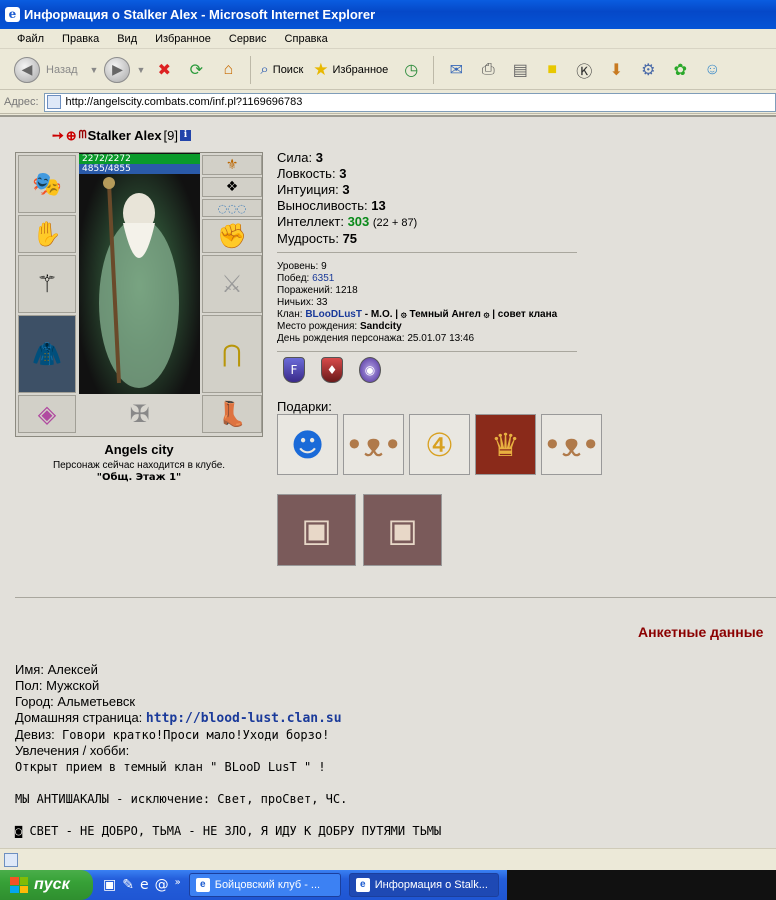  I want to click on boots-slot-icon: 👢, so click(232, 414).